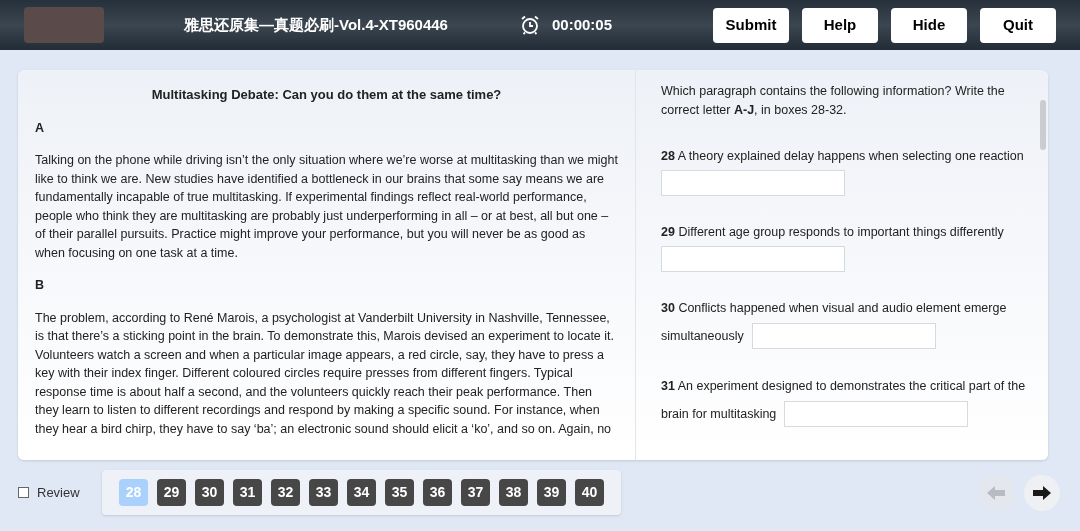 This screenshot has height=531, width=1080. I want to click on passage-title: Multitasking Debate: Can you do them at the same time?, so click(326, 95).